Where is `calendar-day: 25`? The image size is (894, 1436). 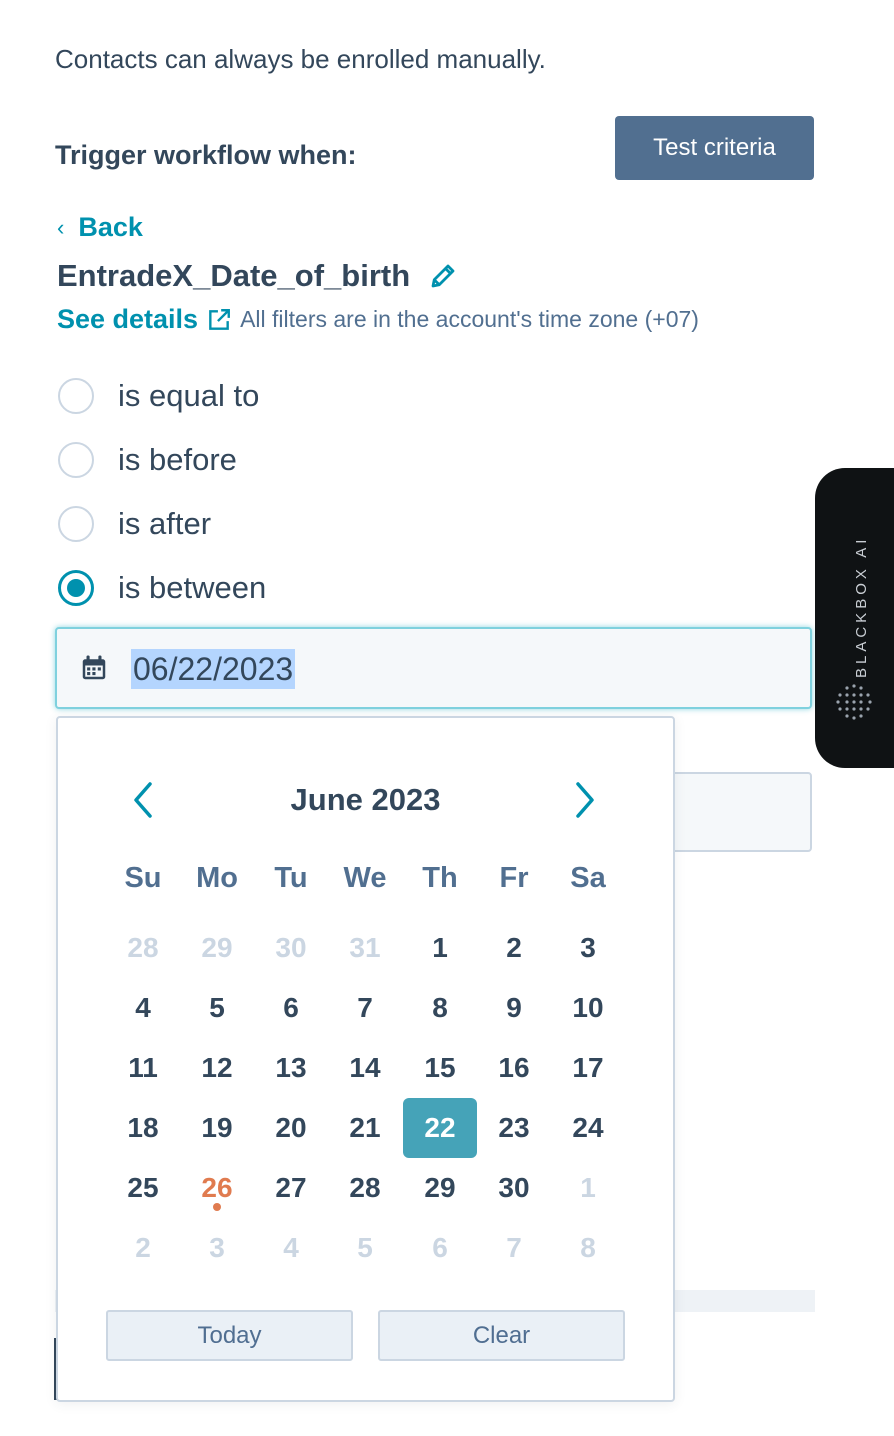
calendar-day: 25 is located at coordinates (143, 1188).